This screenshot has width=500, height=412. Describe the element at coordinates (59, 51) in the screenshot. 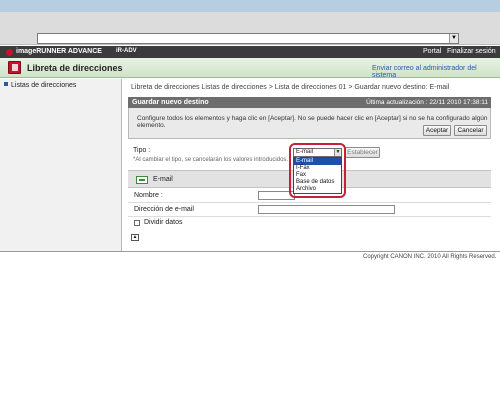

I see `product-name: imageRUNNER ADVANCE` at that location.